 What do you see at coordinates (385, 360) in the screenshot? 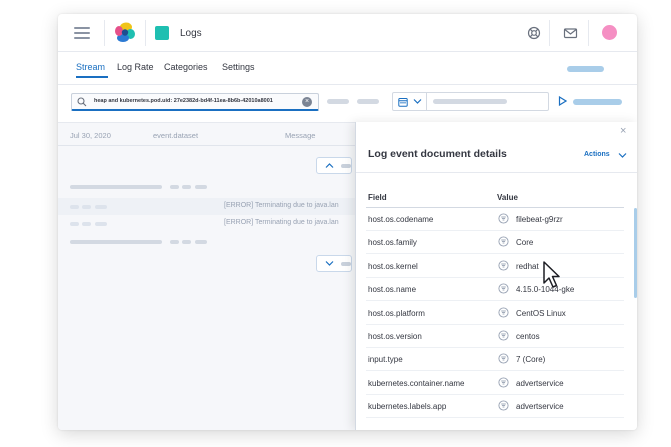
I see `field-name: input.type` at bounding box center [385, 360].